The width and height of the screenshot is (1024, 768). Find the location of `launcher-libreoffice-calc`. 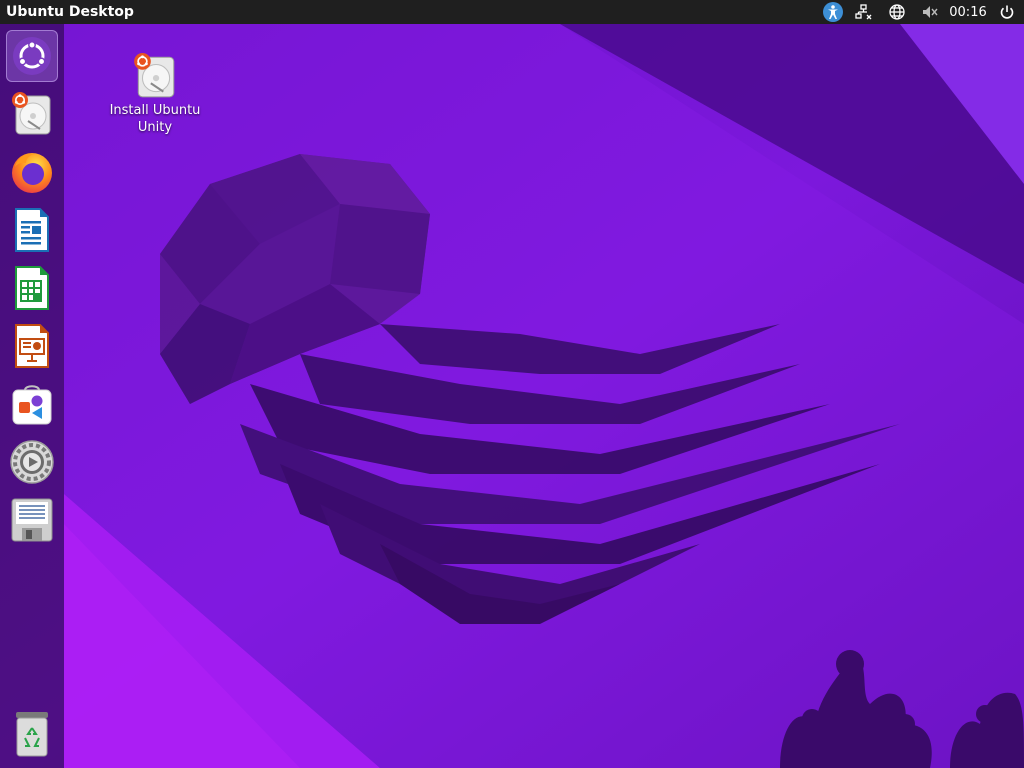

launcher-libreoffice-calc is located at coordinates (32, 288).